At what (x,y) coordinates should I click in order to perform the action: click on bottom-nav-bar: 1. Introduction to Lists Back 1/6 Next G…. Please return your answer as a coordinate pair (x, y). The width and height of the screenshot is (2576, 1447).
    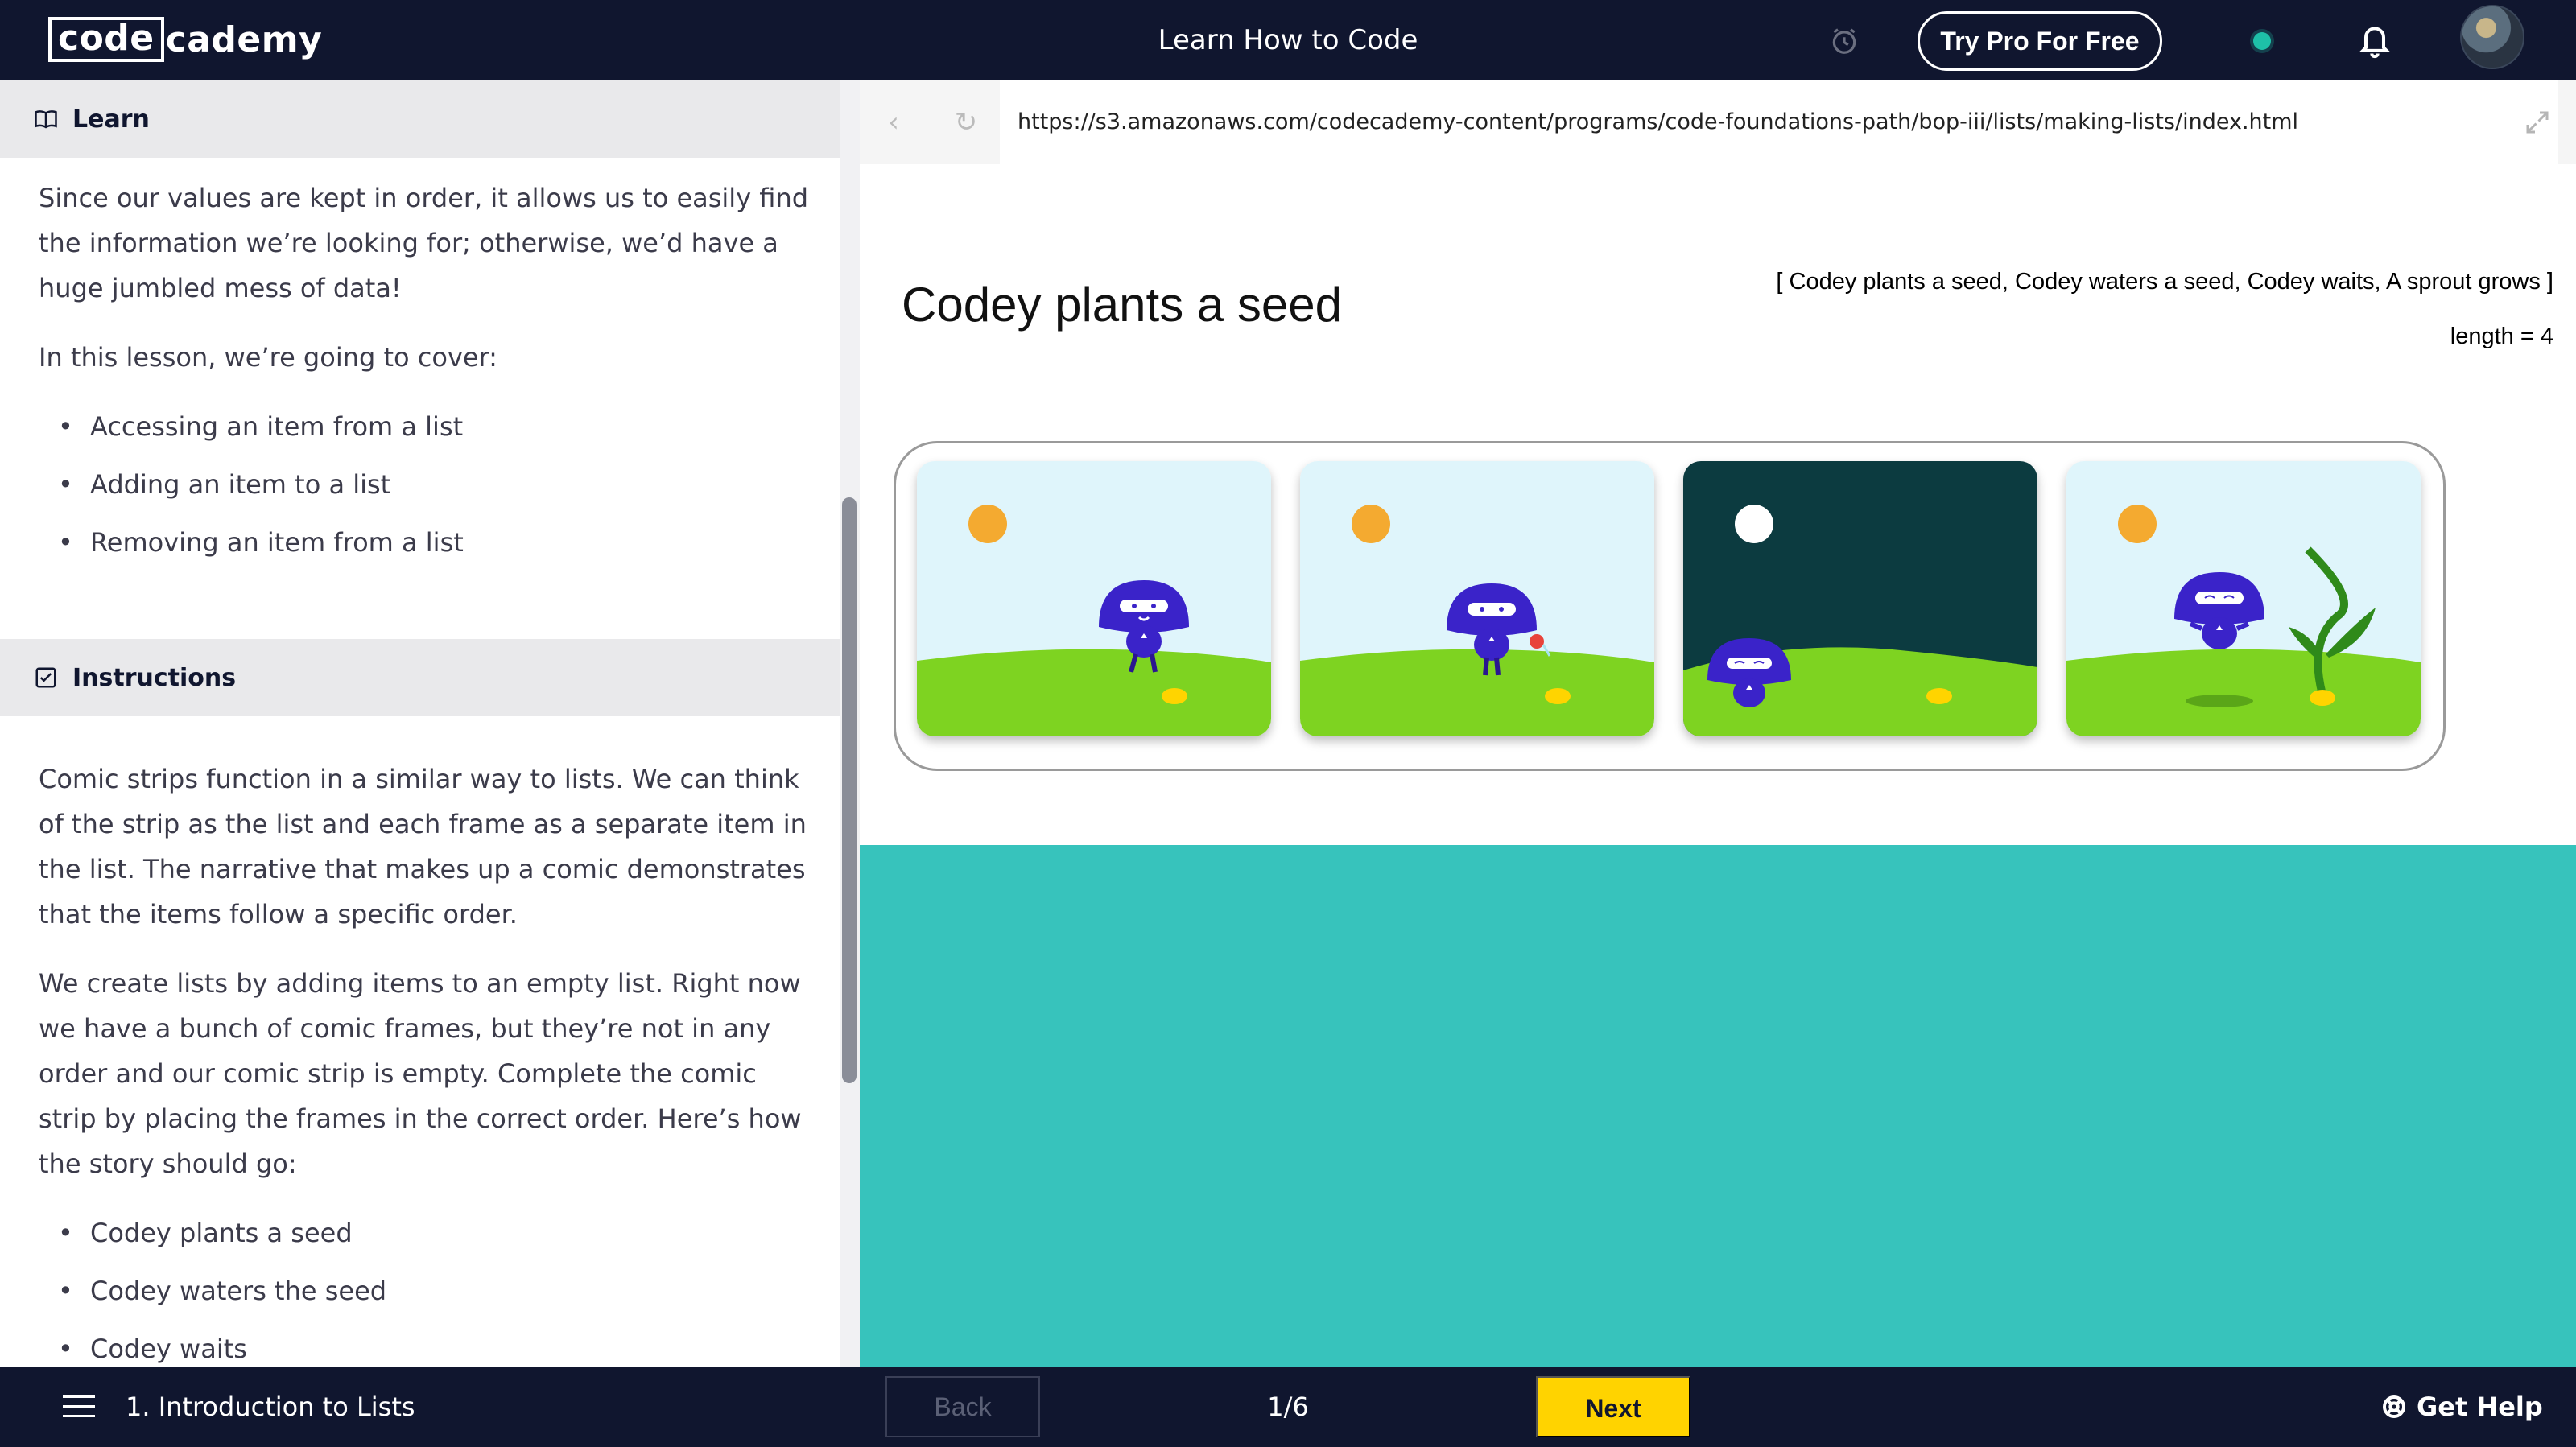
    Looking at the image, I should click on (1288, 1407).